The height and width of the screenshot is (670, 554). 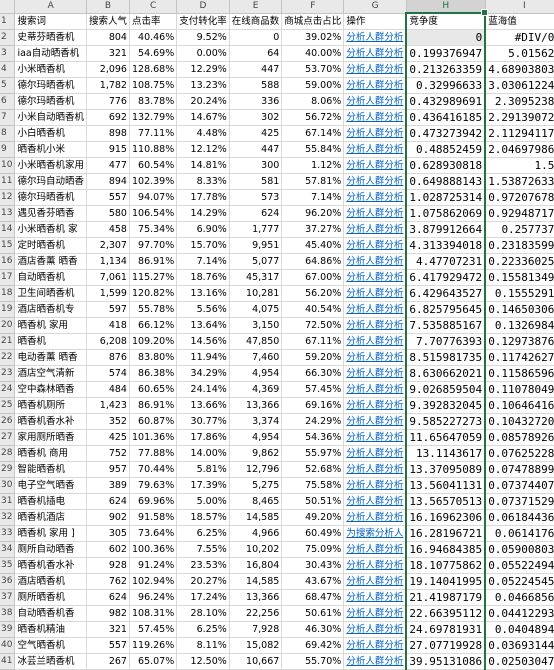 I want to click on cell: 106.54%, so click(x=153, y=213).